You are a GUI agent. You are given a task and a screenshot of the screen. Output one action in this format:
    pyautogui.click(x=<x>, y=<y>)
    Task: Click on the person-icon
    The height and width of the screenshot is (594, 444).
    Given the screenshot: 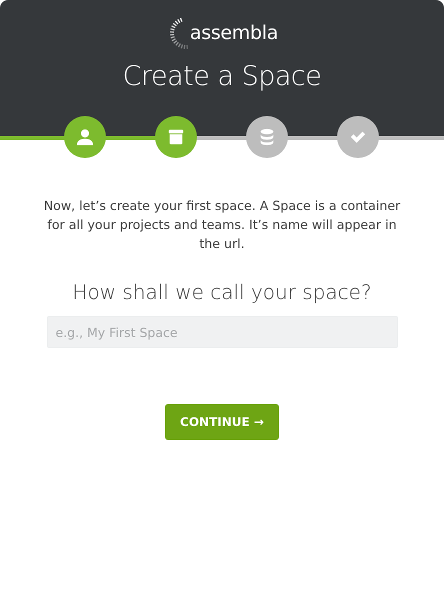 What is the action you would take?
    pyautogui.click(x=85, y=137)
    